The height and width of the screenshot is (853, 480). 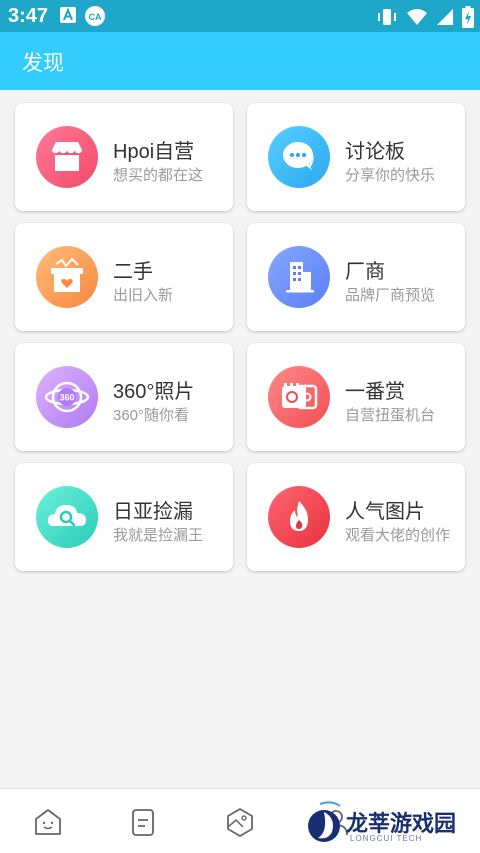 I want to click on home-icon, so click(x=48, y=822).